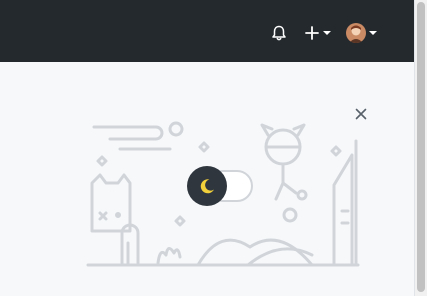 The width and height of the screenshot is (427, 296). Describe the element at coordinates (356, 33) in the screenshot. I see `avatar` at that location.